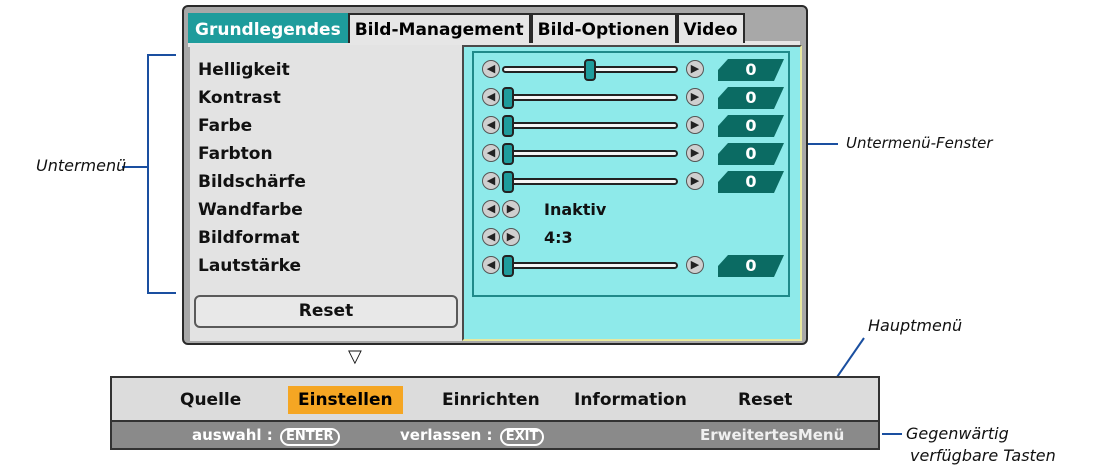 Image resolution: width=1093 pixels, height=468 pixels. What do you see at coordinates (983, 455) in the screenshot?
I see `annotation-tasten-line2: verfügbare Tasten` at bounding box center [983, 455].